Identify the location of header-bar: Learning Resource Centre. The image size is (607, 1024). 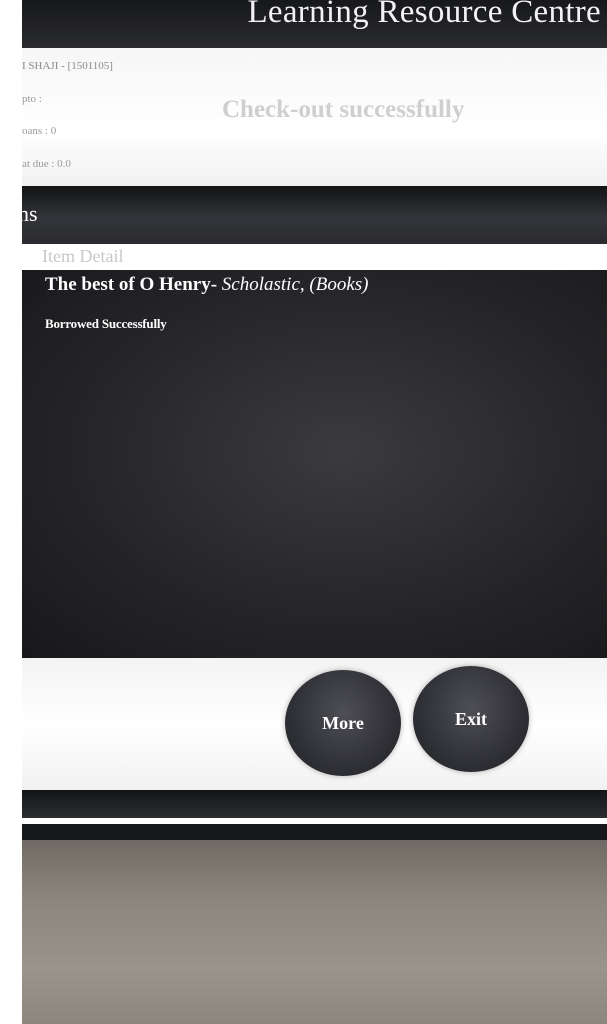
(314, 24).